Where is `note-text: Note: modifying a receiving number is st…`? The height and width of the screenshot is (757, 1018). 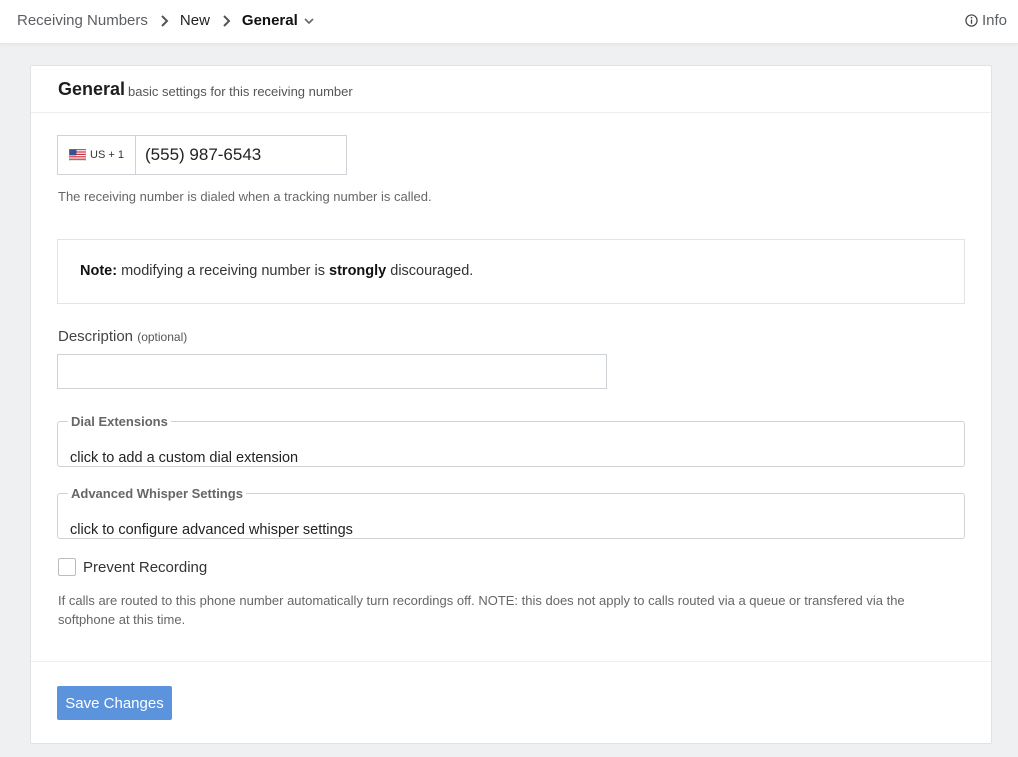
note-text: Note: modifying a receiving number is st… is located at coordinates (276, 271).